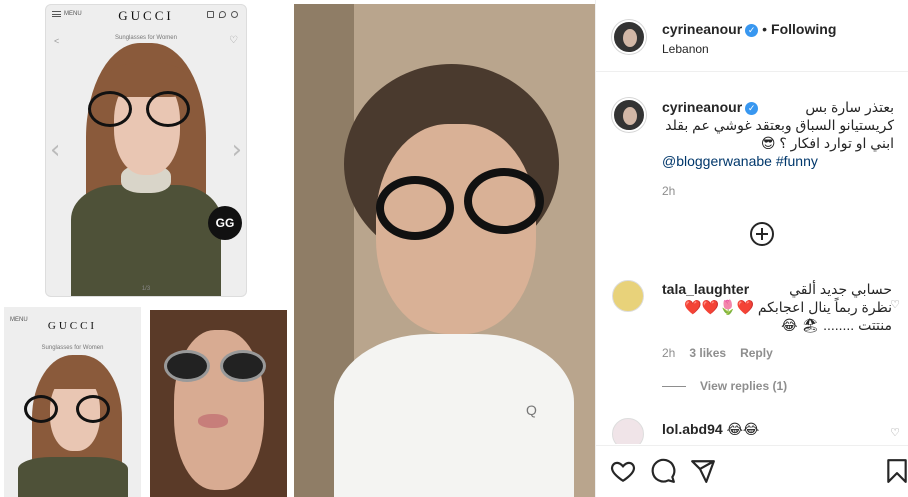 Image resolution: width=908 pixels, height=497 pixels. What do you see at coordinates (233, 40) in the screenshot?
I see `heart-icon: ♡` at bounding box center [233, 40].